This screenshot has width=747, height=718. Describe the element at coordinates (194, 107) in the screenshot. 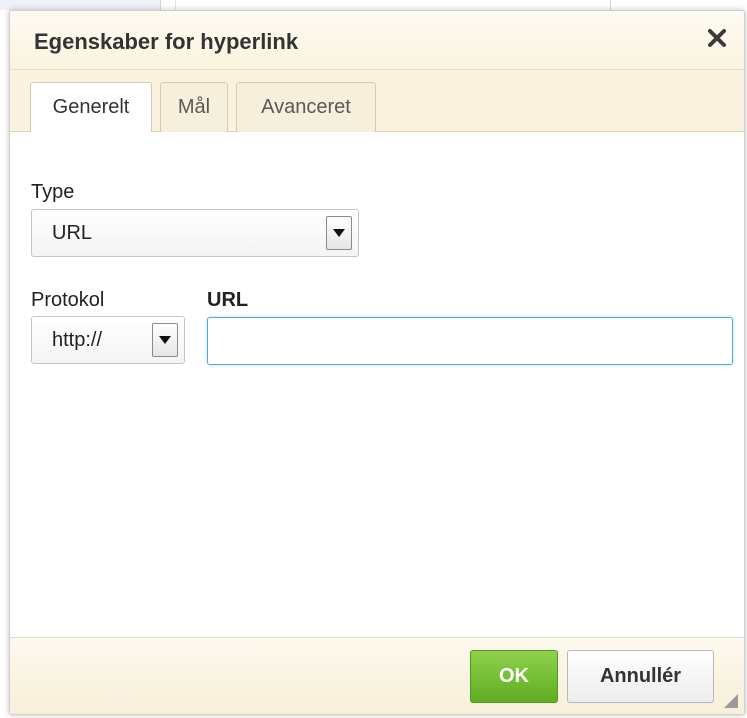

I see `tab-maal: Mål` at that location.